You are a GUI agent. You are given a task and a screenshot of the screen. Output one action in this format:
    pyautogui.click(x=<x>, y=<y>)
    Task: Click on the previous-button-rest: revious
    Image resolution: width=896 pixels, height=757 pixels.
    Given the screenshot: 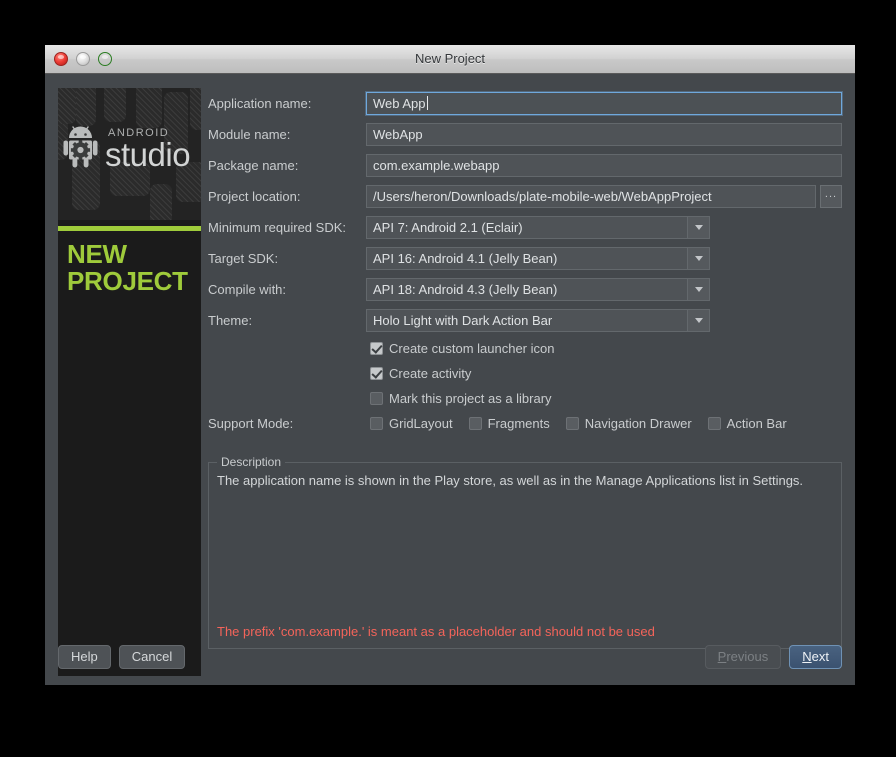 What is the action you would take?
    pyautogui.click(x=747, y=656)
    